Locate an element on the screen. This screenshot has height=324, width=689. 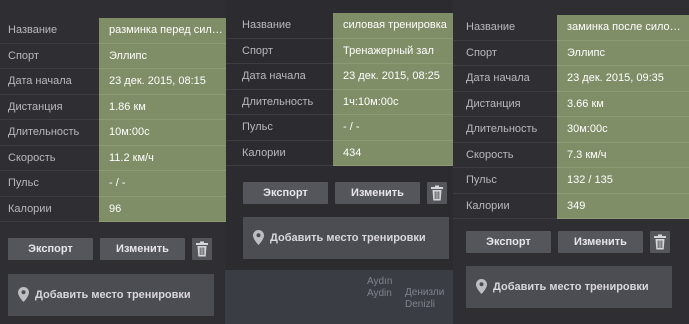
row-speed: Скорость 7.3 км/ч is located at coordinates (571, 155).